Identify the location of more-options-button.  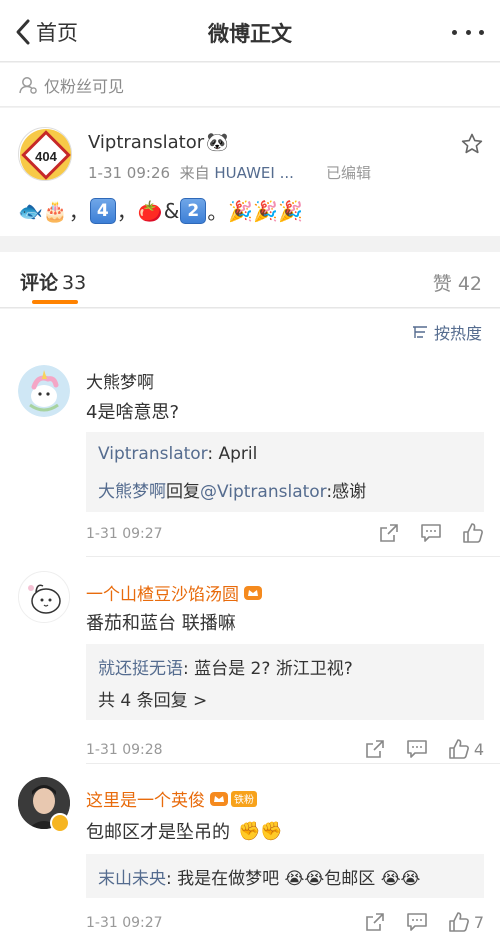
(468, 32).